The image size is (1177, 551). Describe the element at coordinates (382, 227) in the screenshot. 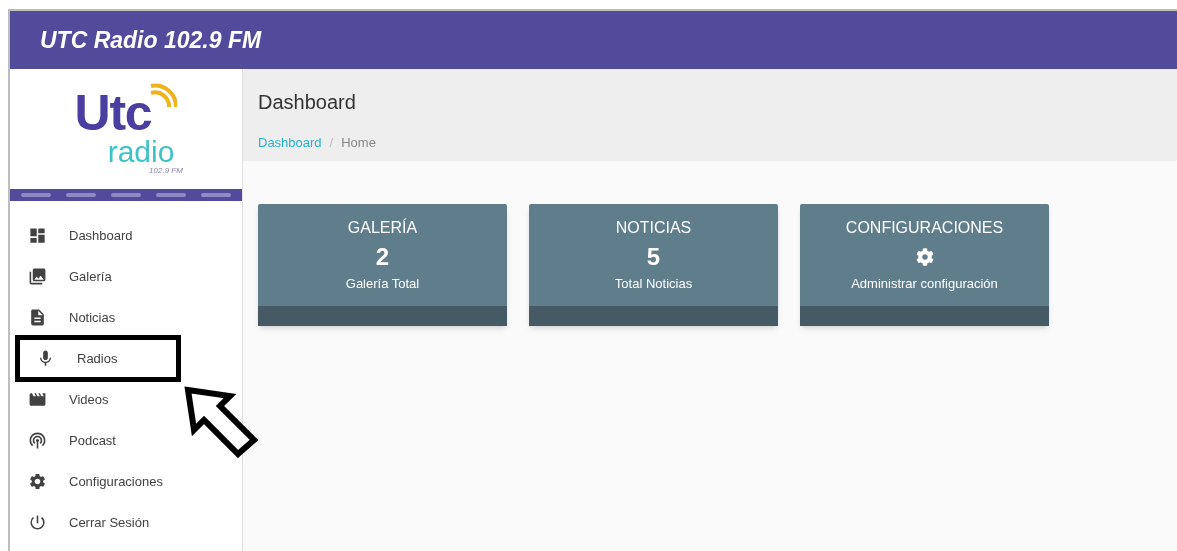

I see `card-title: GALERÍA` at that location.